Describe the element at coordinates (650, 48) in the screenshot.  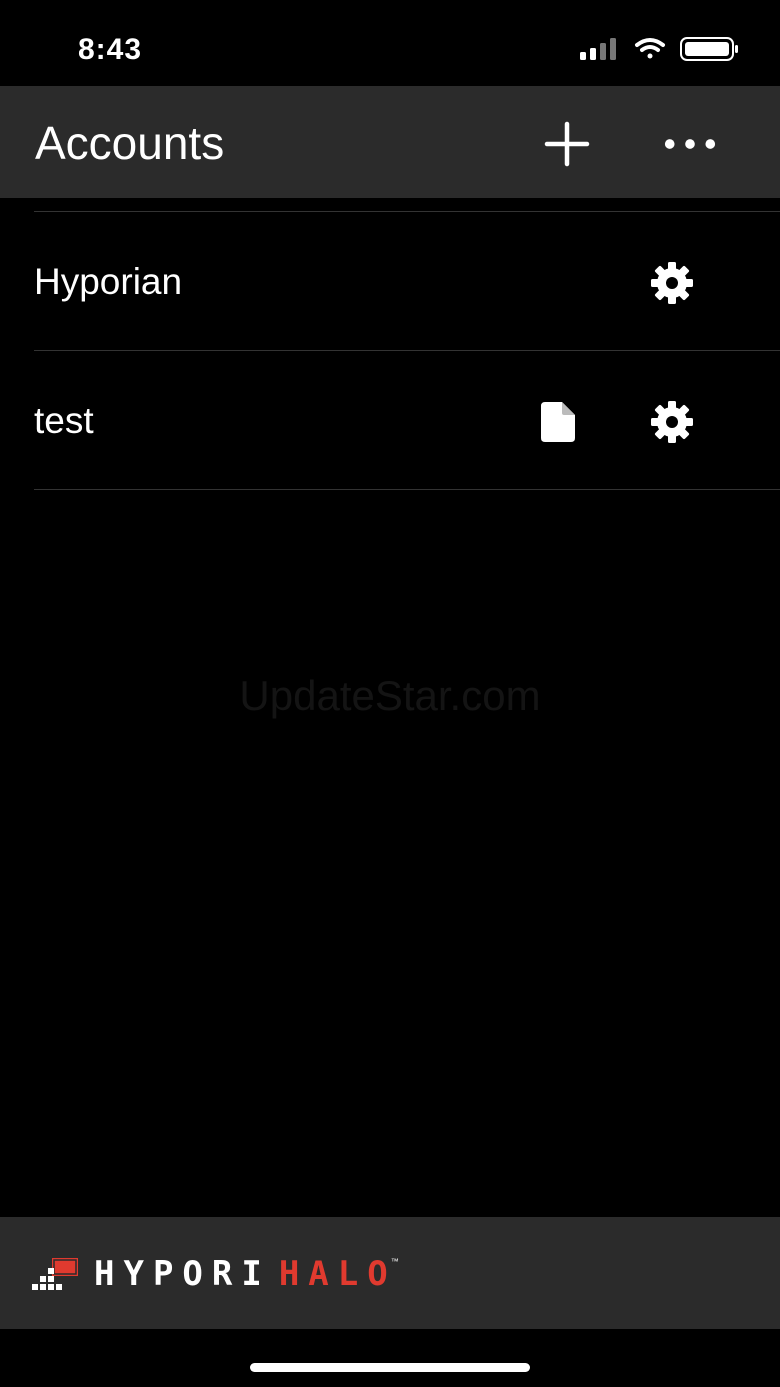
I see `wifi-icon` at that location.